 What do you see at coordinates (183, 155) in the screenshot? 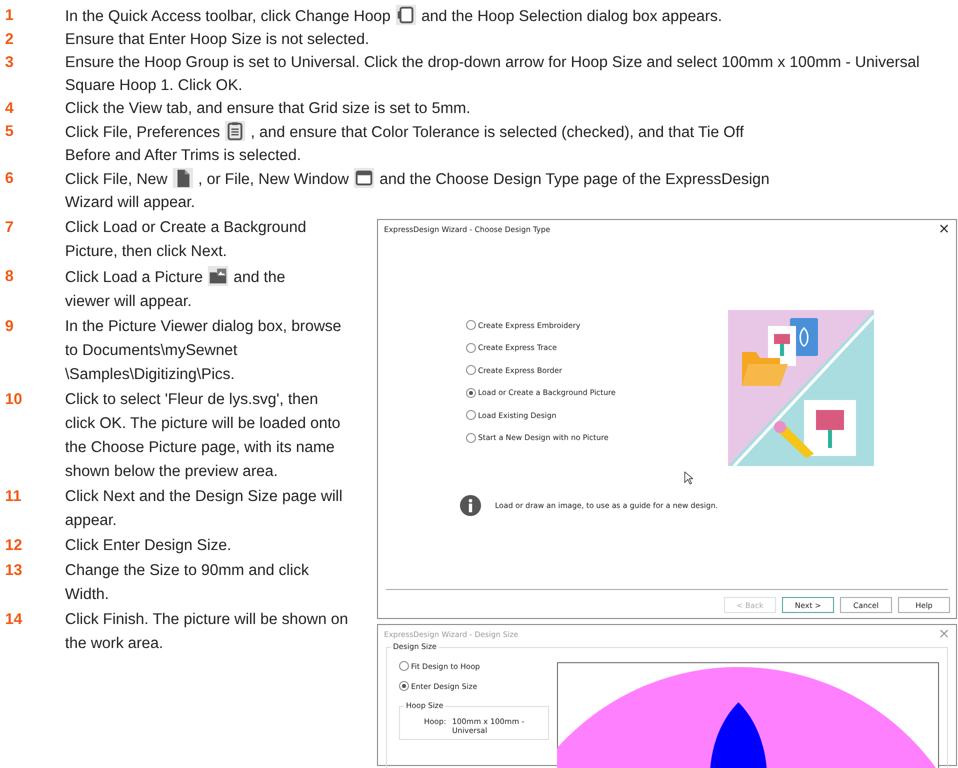
I see `step-text: Before and After Trims is selected.` at bounding box center [183, 155].